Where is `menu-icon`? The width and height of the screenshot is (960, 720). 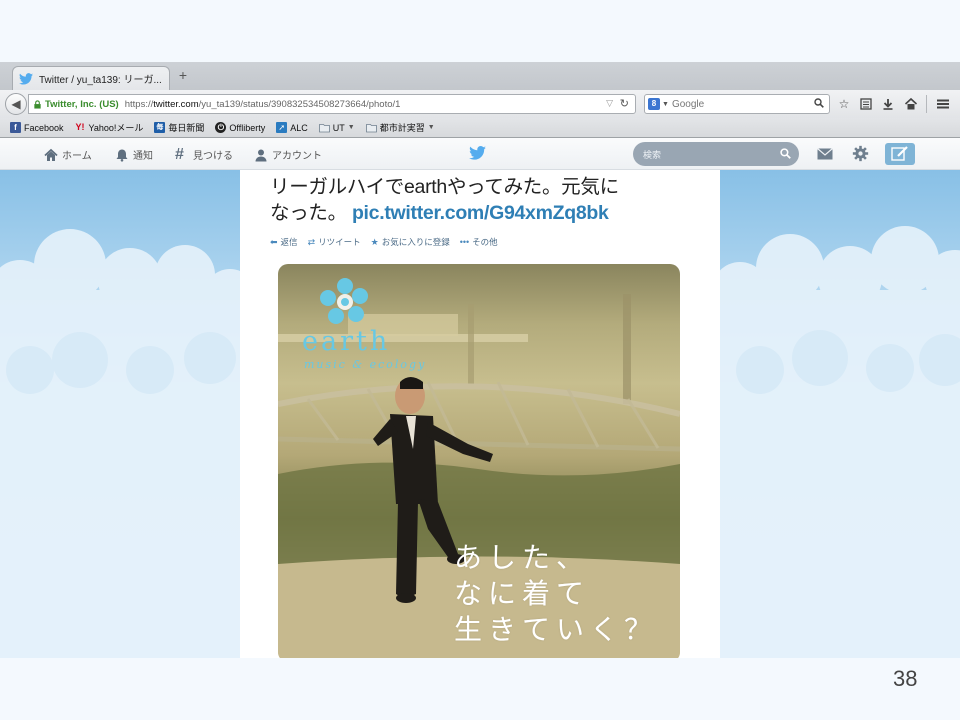
menu-icon is located at coordinates (943, 104).